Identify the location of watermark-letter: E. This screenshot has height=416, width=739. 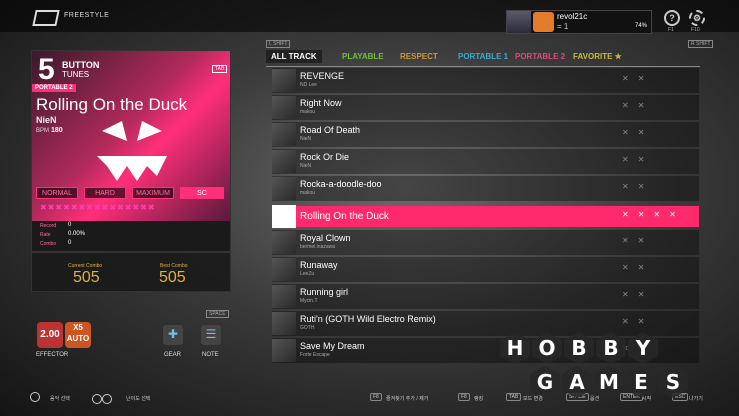
(641, 382).